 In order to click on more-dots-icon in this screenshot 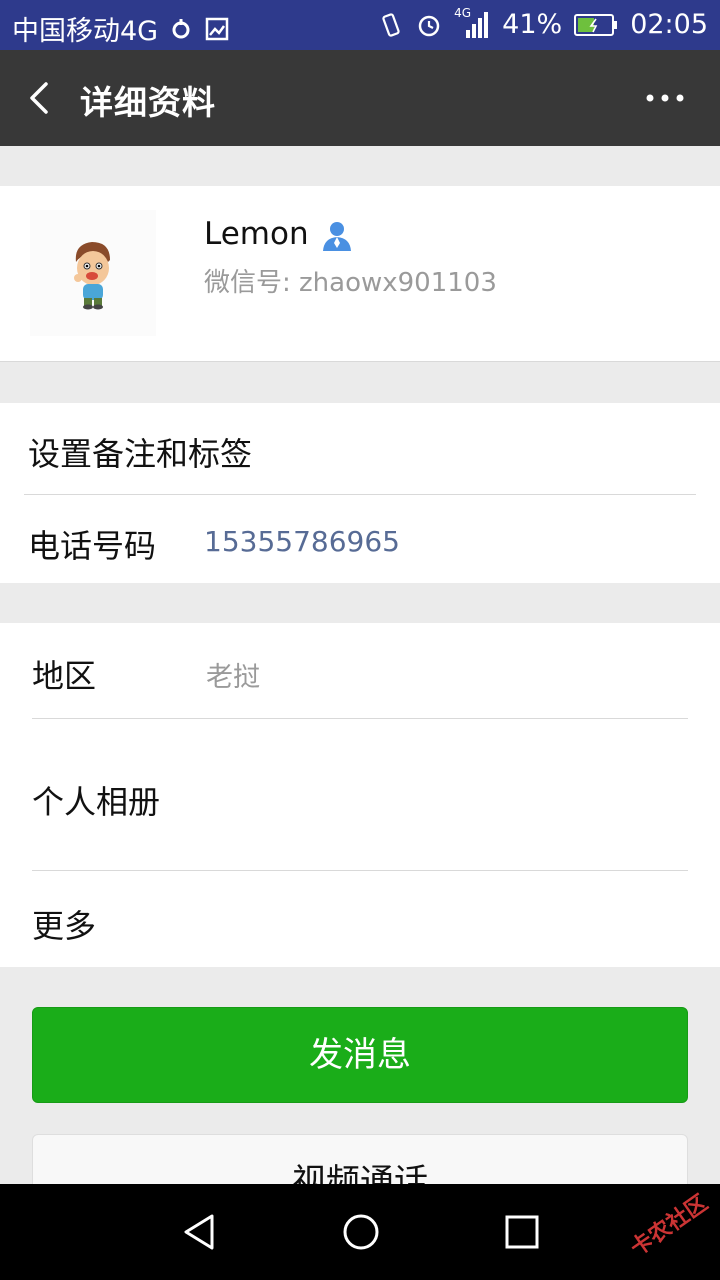, I will do `click(665, 98)`.